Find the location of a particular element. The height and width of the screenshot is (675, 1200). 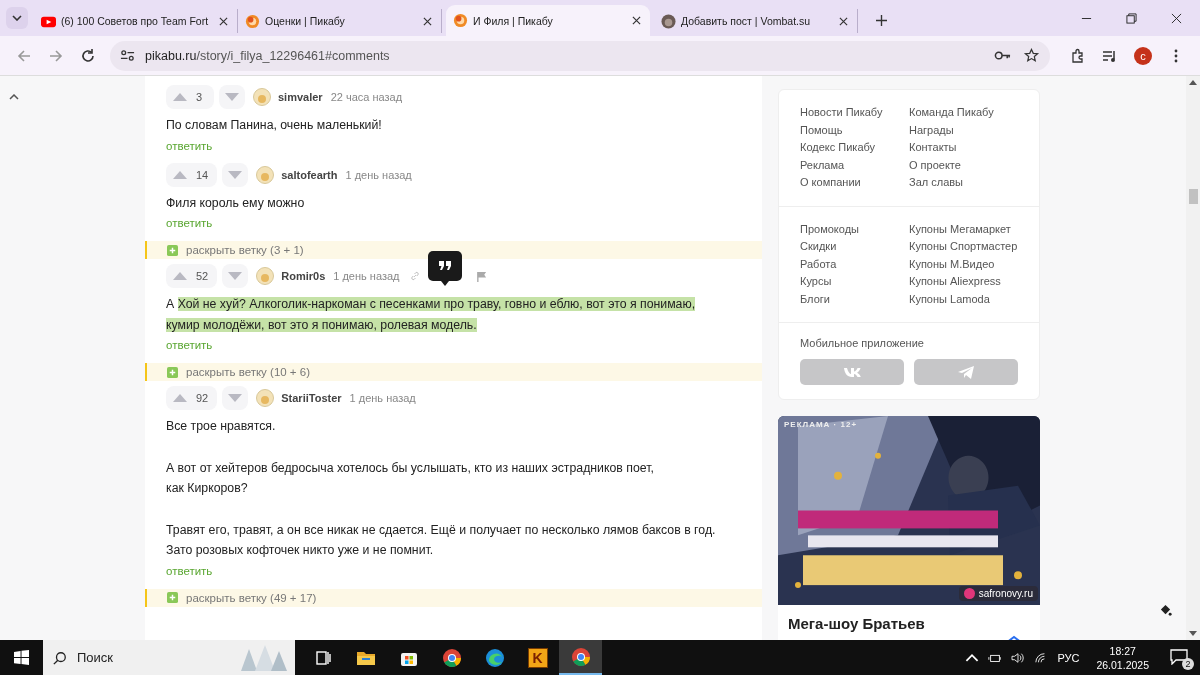

footer-link: Купоны Спортмастер is located at coordinates (963, 247).